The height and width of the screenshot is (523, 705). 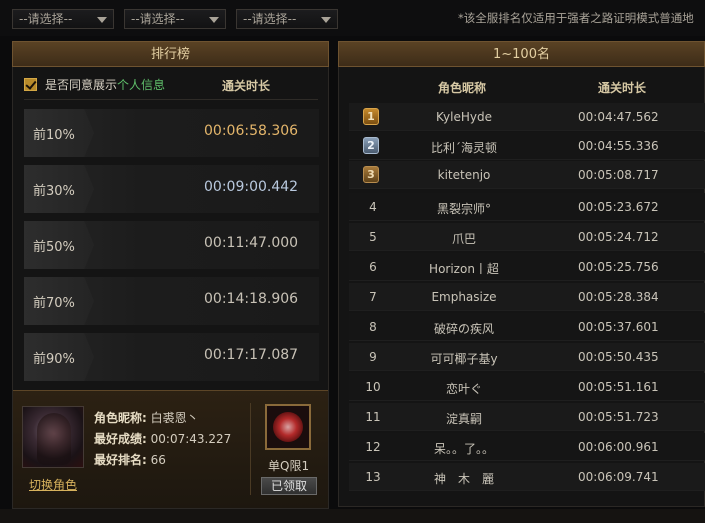 I want to click on filter-dropdown-3: --请选择--, so click(x=287, y=19).